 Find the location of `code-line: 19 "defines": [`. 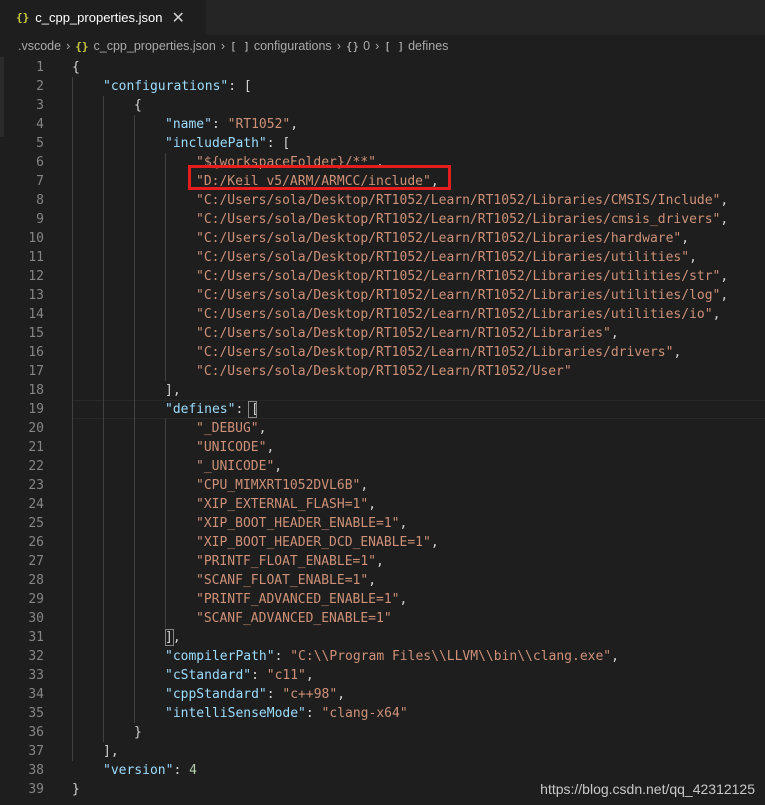

code-line: 19 "defines": [ is located at coordinates (382, 409).